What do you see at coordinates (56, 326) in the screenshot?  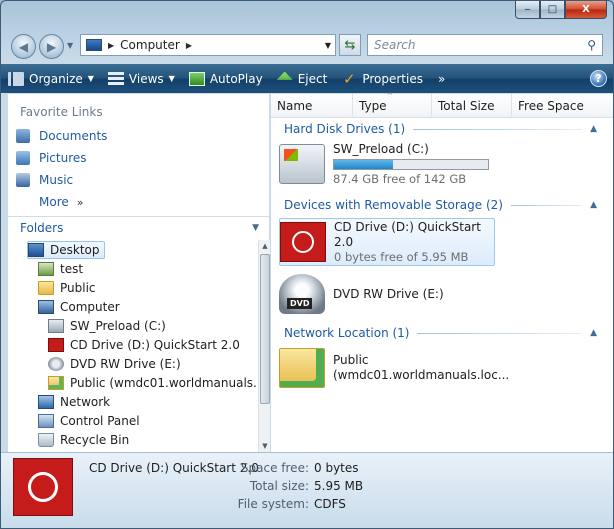 I see `hard-drive-icon` at bounding box center [56, 326].